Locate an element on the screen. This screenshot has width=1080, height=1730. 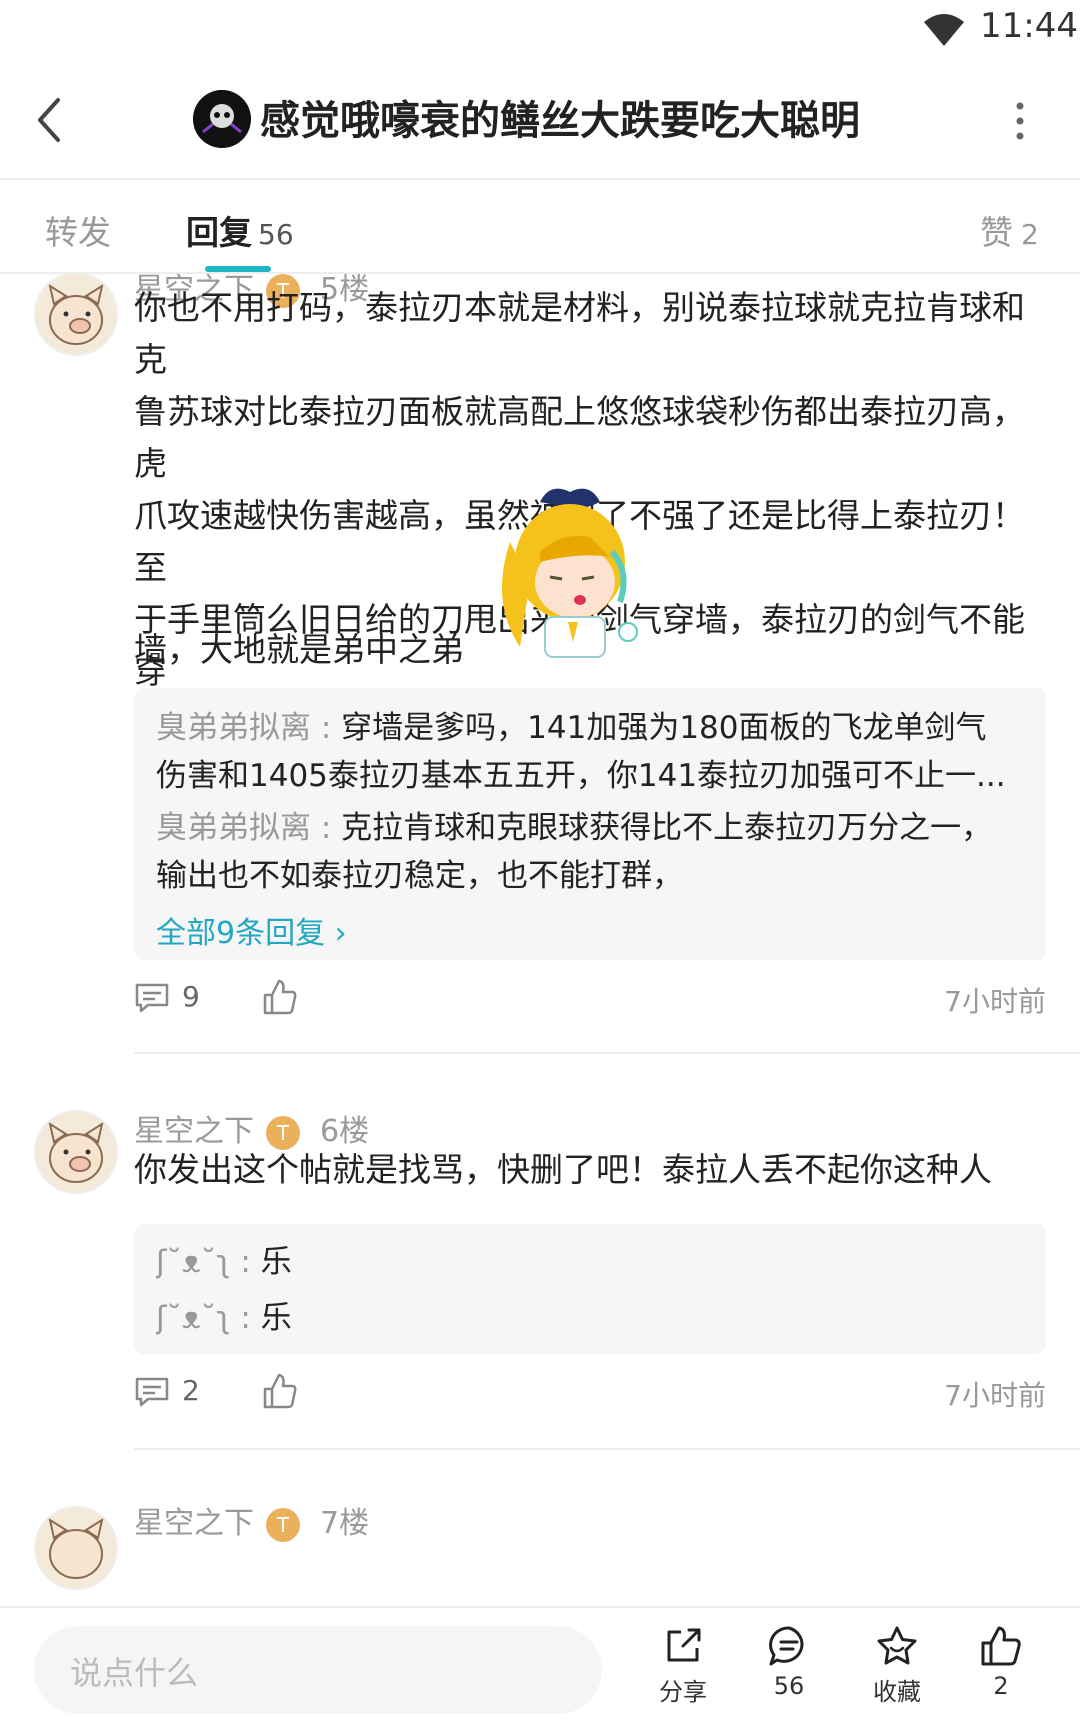
top-bar: 感觉哦嚎衰的鳝丝大跌要吃大聪明 is located at coordinates (540, 120).